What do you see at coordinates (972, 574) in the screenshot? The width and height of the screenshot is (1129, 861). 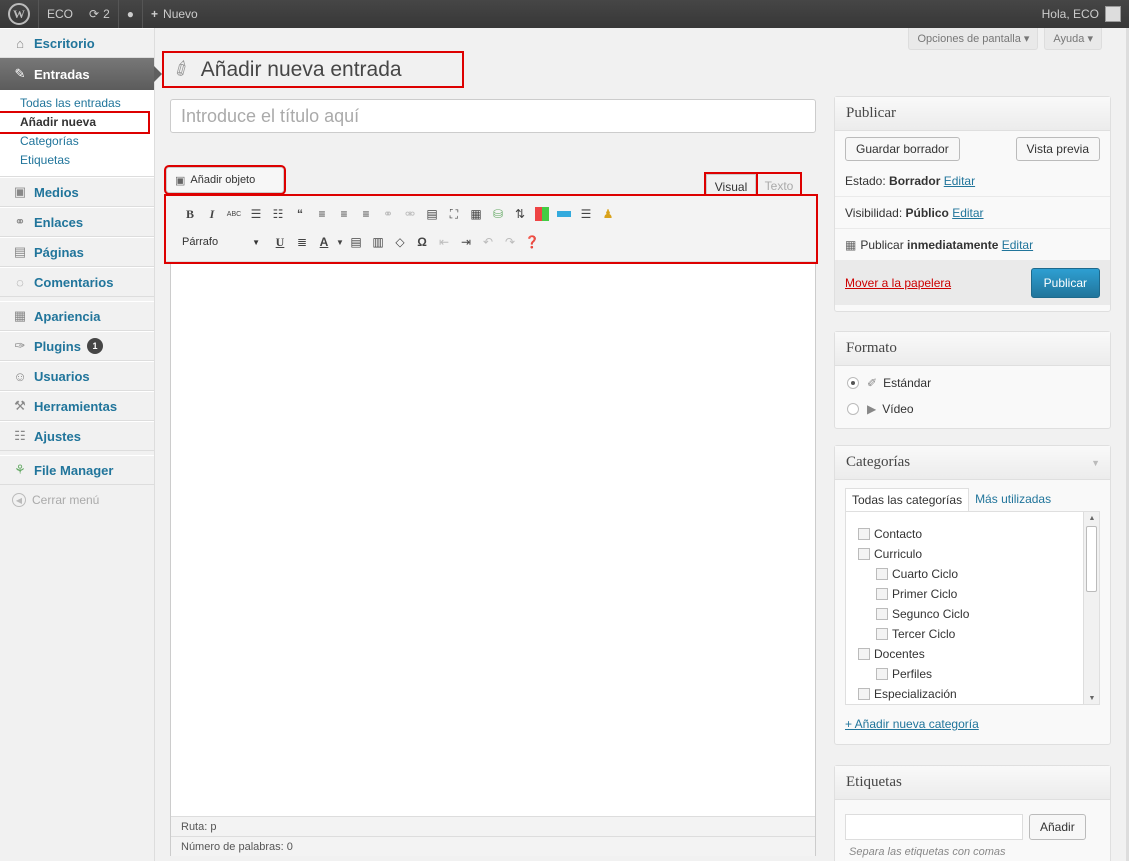 I see `list-item: Cuarto Ciclo` at bounding box center [972, 574].